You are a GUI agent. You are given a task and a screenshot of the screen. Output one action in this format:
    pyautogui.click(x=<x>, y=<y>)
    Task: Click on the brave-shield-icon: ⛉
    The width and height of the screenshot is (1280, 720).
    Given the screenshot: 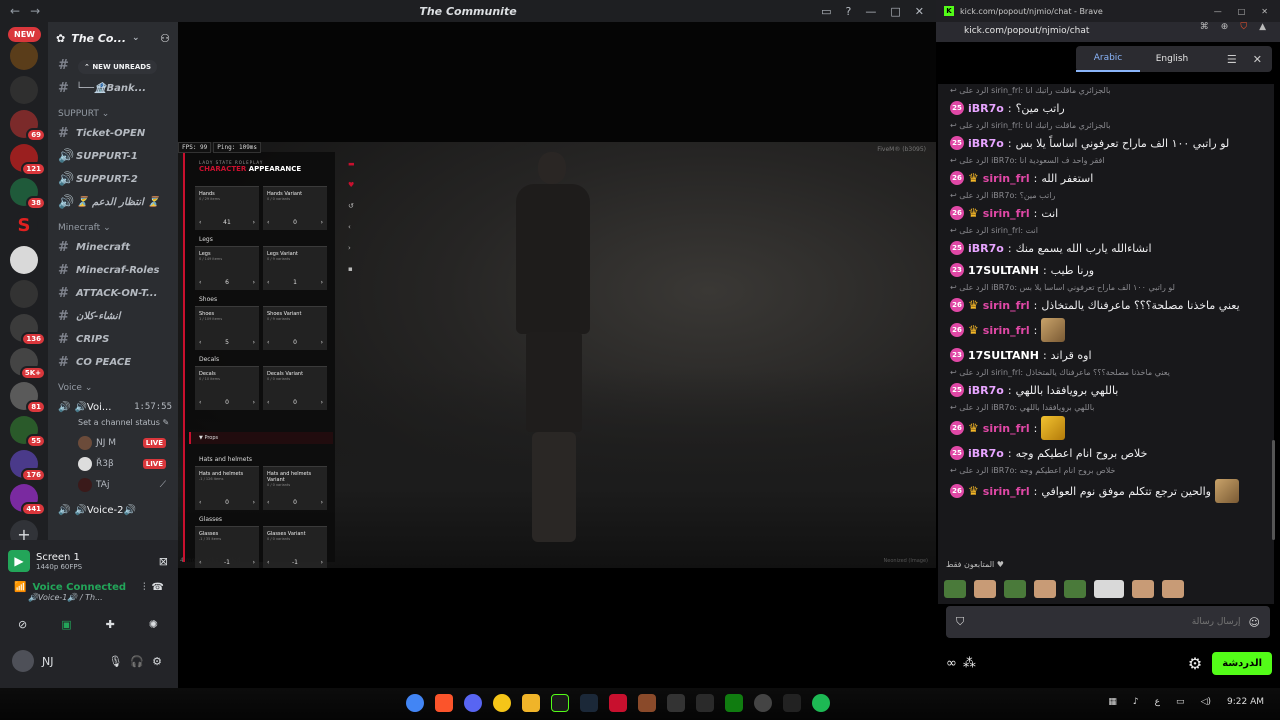 What is the action you would take?
    pyautogui.click(x=1243, y=27)
    